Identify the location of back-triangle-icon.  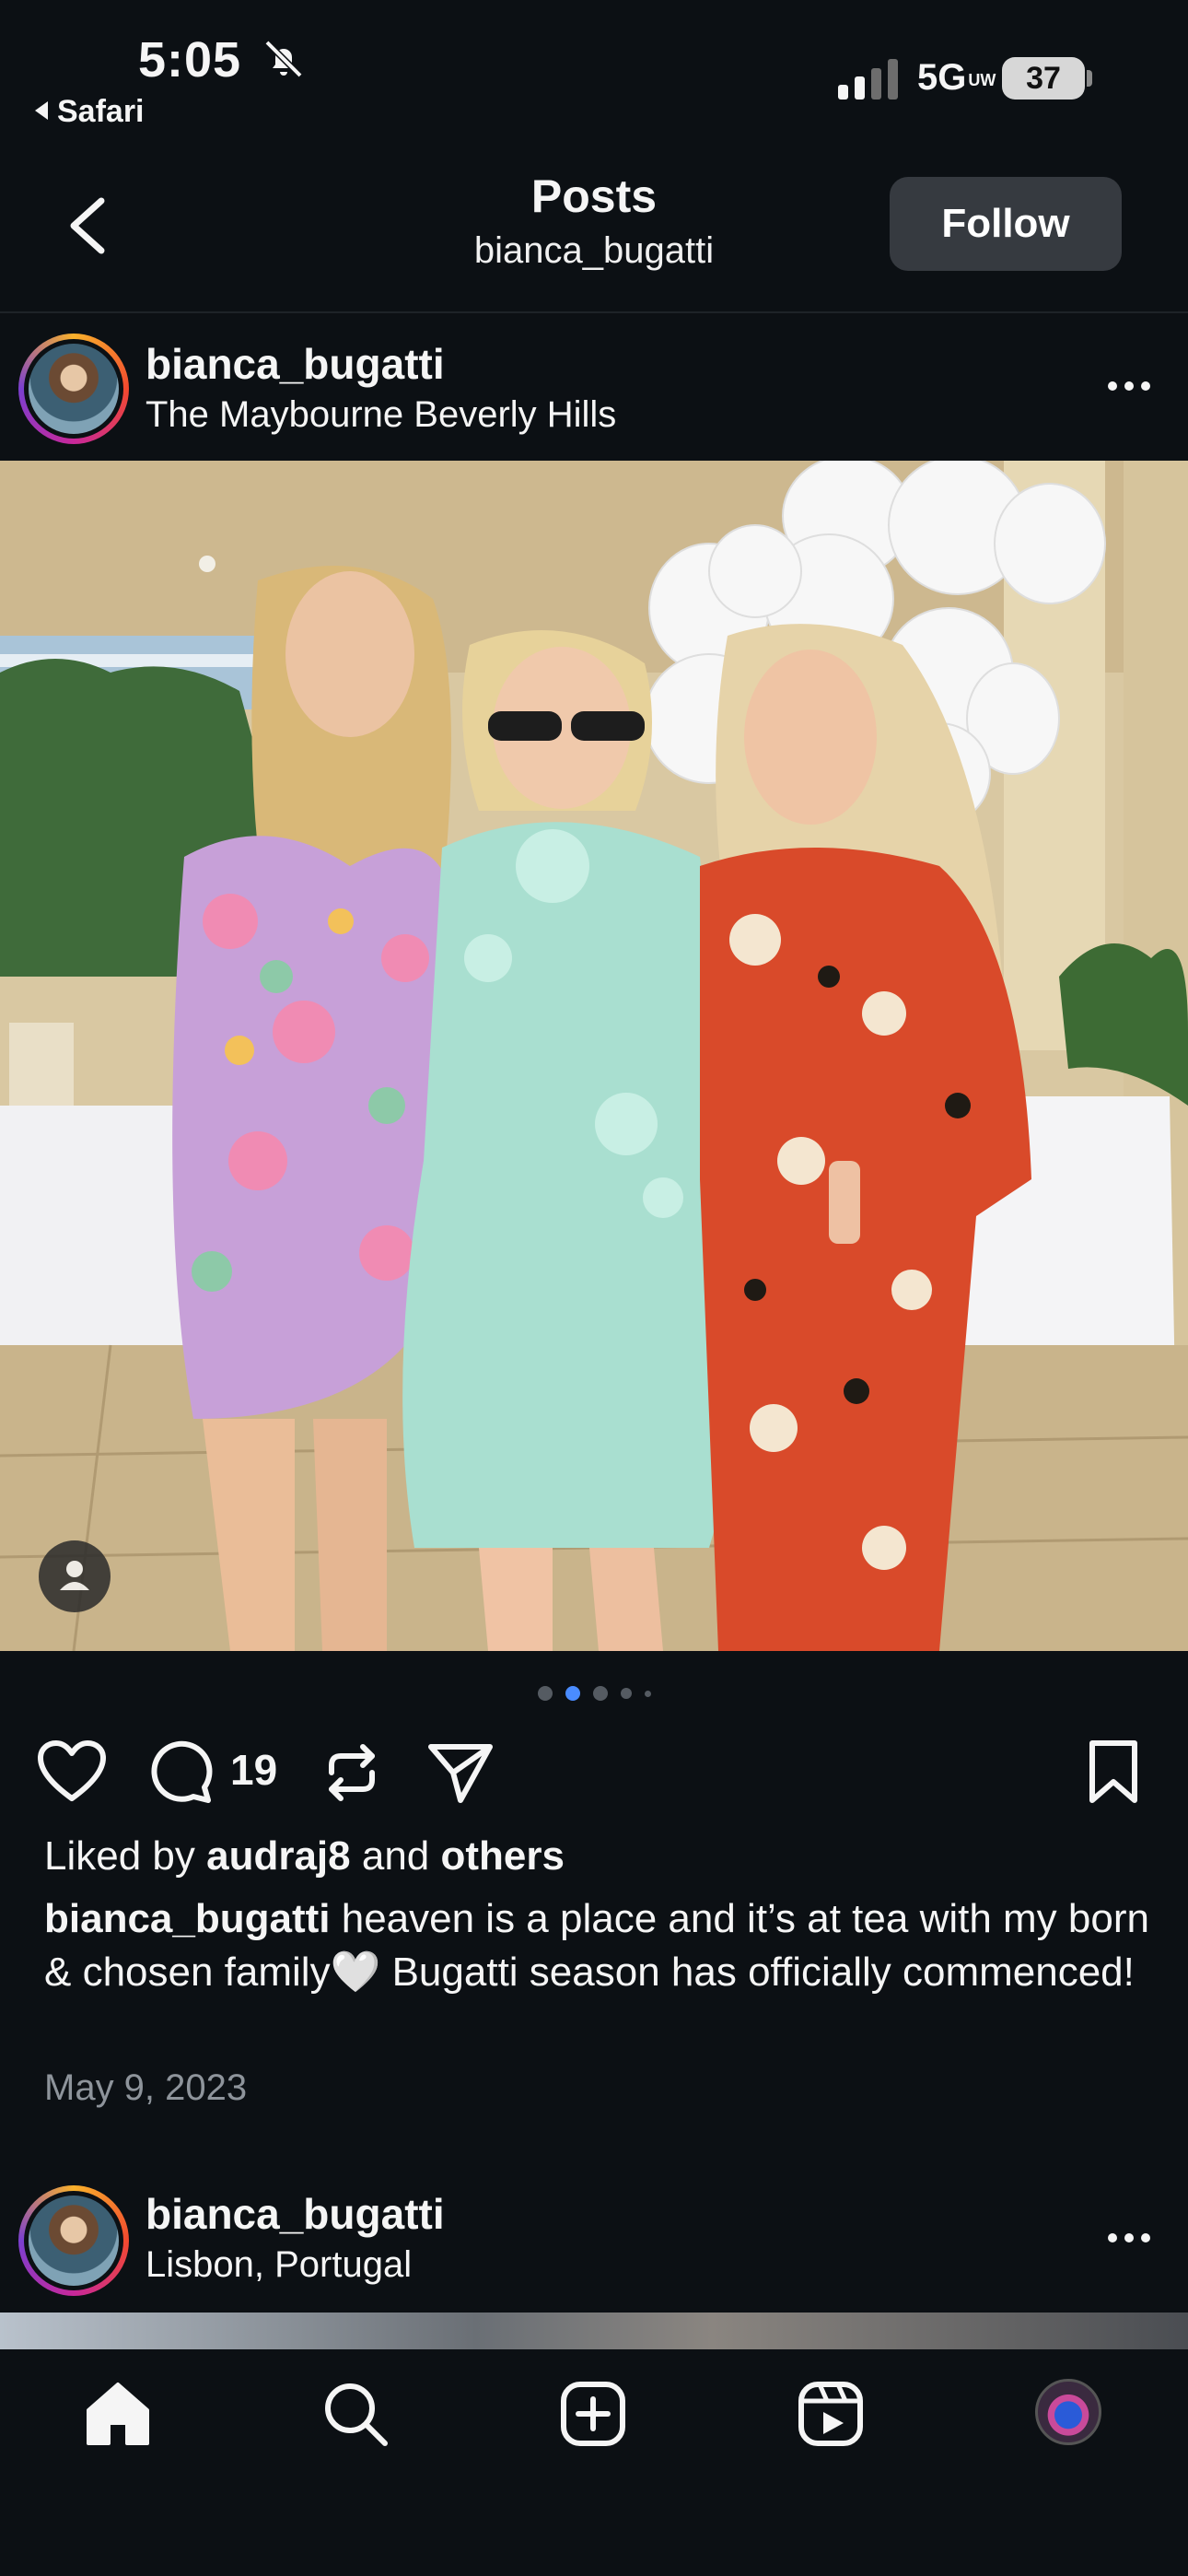
(41, 110).